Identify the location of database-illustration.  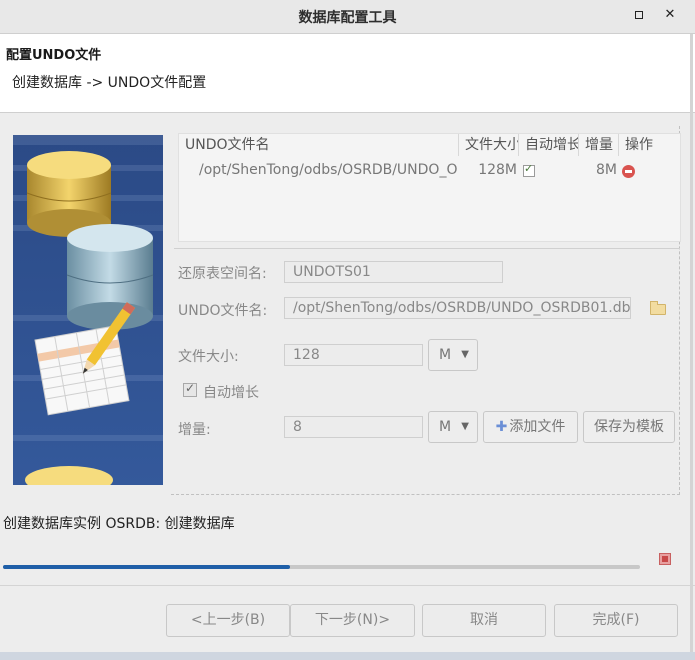
(88, 310).